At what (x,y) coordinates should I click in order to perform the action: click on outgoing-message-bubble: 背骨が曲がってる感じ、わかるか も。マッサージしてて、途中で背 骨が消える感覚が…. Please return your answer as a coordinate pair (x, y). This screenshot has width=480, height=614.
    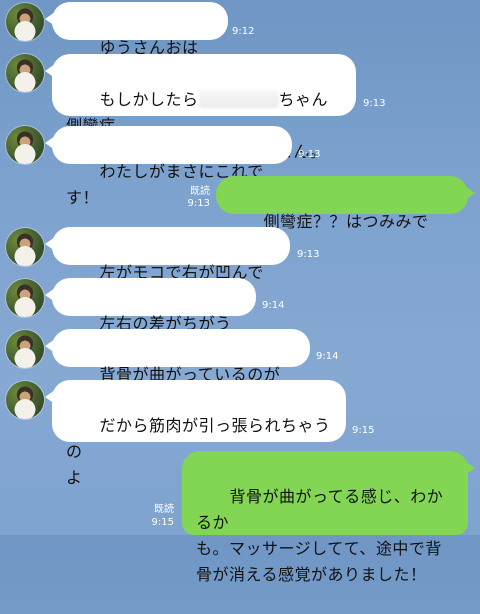
    Looking at the image, I should click on (328, 517).